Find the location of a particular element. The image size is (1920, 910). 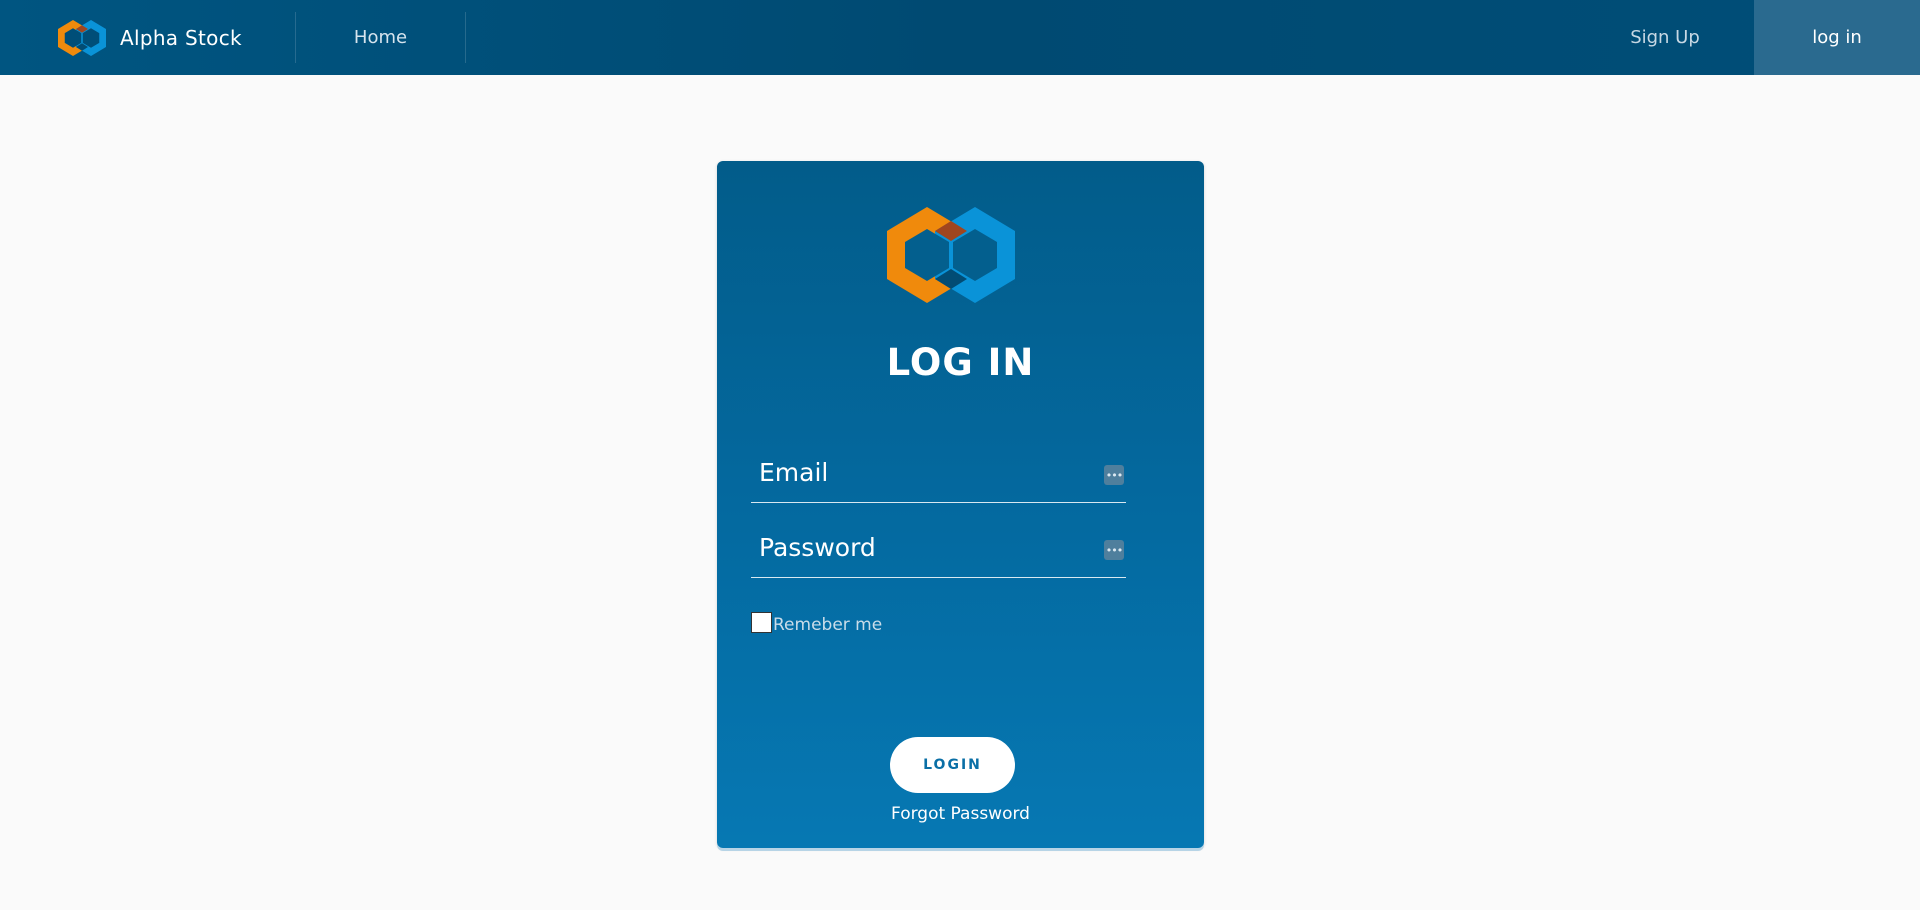

top-navbar: Alpha Stock Home Sign Up log in is located at coordinates (960, 37).